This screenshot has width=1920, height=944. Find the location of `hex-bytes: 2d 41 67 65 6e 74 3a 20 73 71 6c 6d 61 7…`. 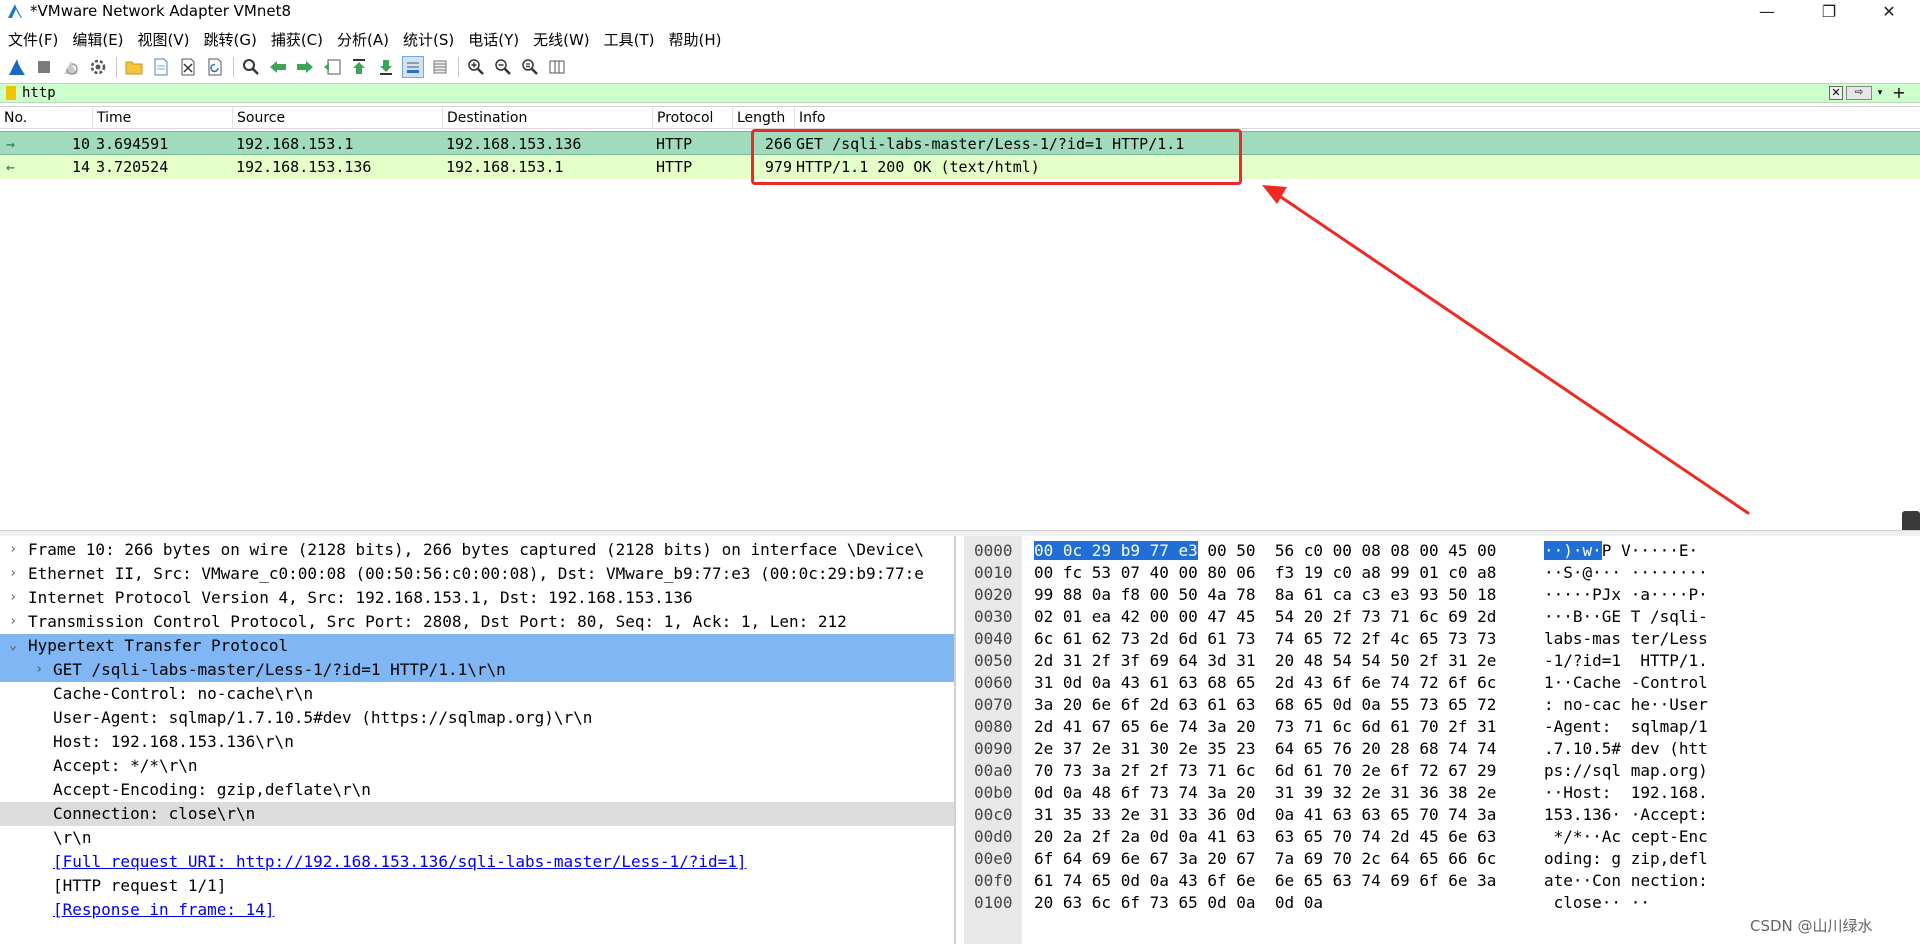

hex-bytes: 2d 41 67 65 6e 74 3a 20 73 71 6c 6d 61 7… is located at coordinates (1265, 727).